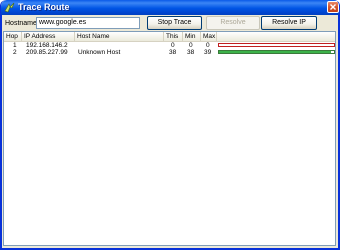 Image resolution: width=340 pixels, height=250 pixels. I want to click on column-header-graph, so click(276, 36).